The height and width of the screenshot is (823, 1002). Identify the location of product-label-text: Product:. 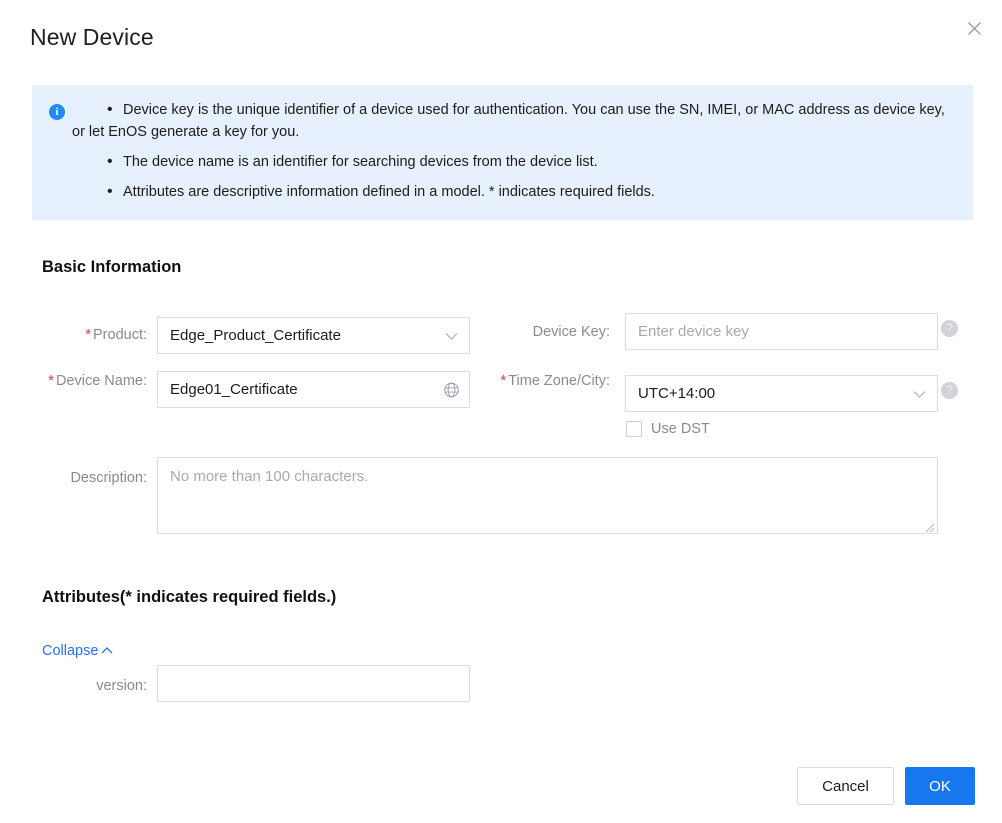
(120, 335).